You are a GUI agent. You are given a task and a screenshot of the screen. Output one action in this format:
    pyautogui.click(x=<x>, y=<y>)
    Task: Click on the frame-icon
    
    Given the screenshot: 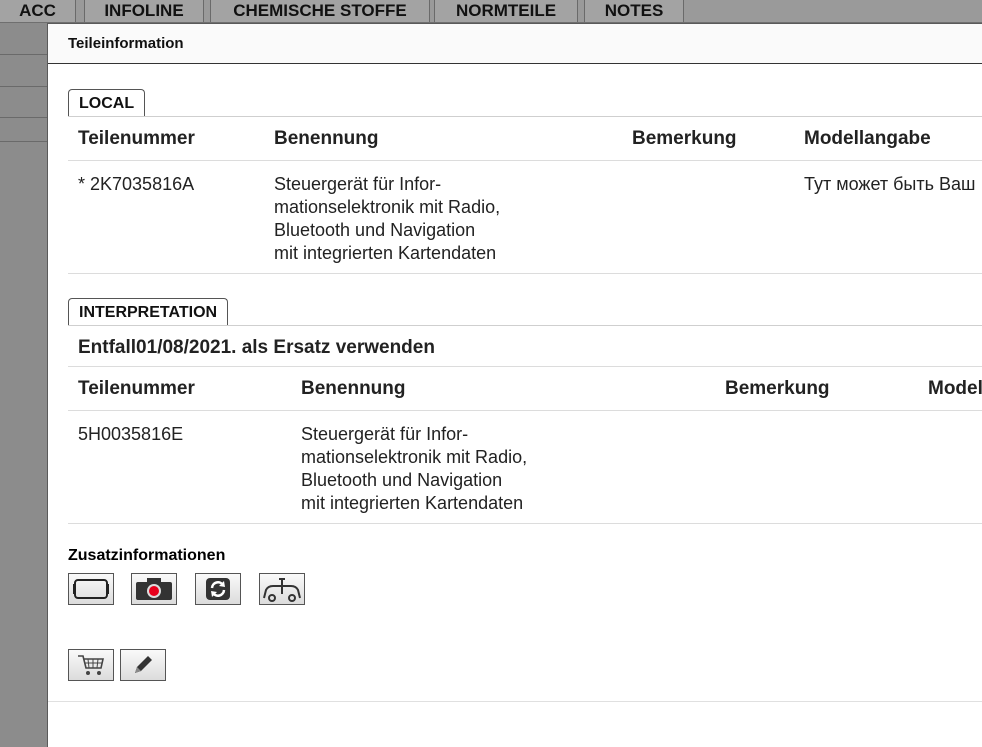 What is the action you would take?
    pyautogui.click(x=91, y=589)
    